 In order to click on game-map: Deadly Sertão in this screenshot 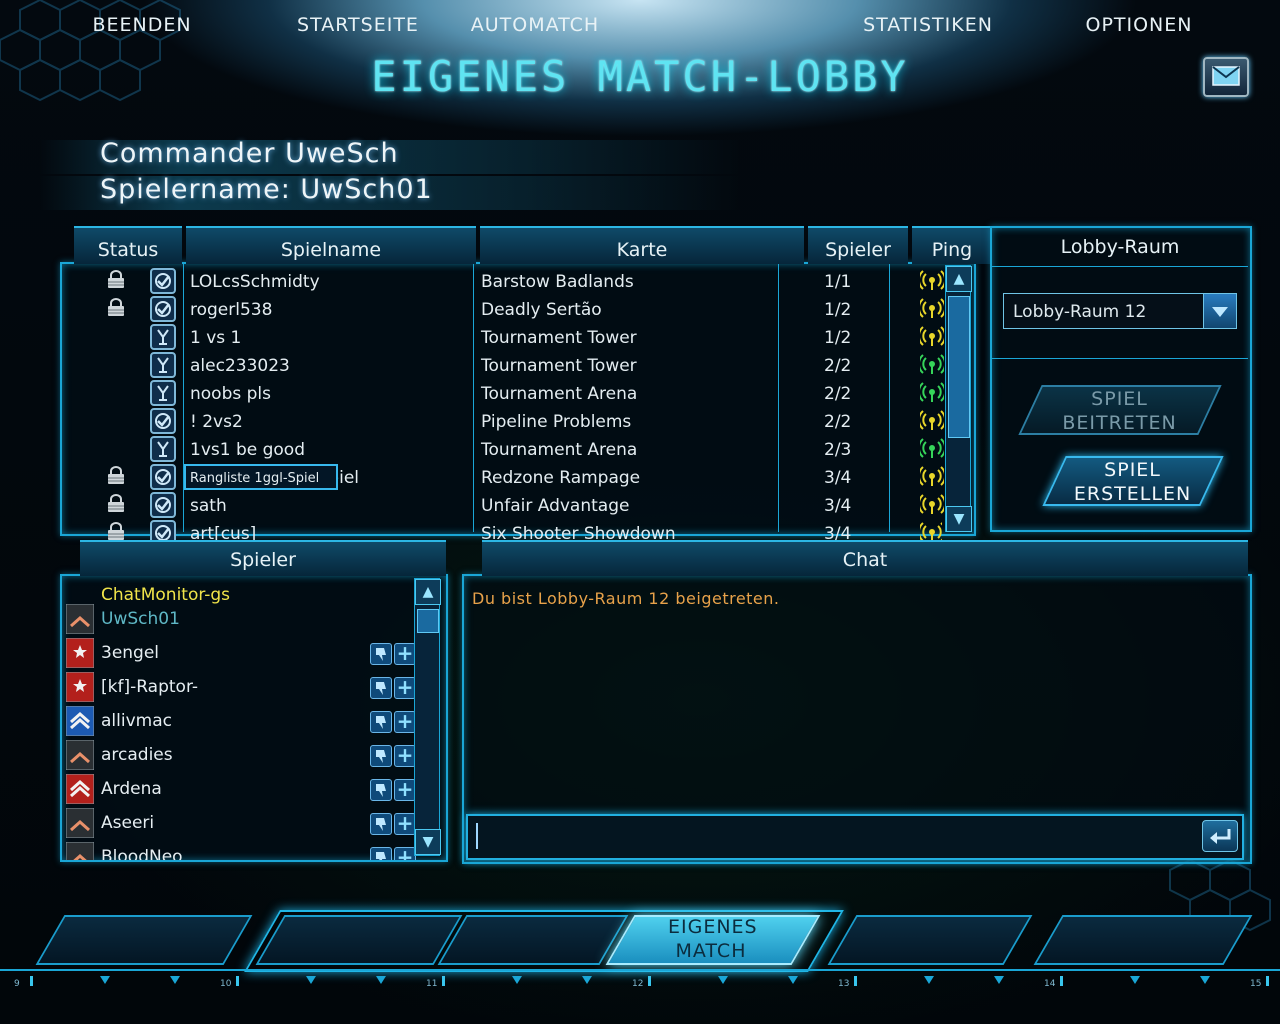, I will do `click(541, 310)`.